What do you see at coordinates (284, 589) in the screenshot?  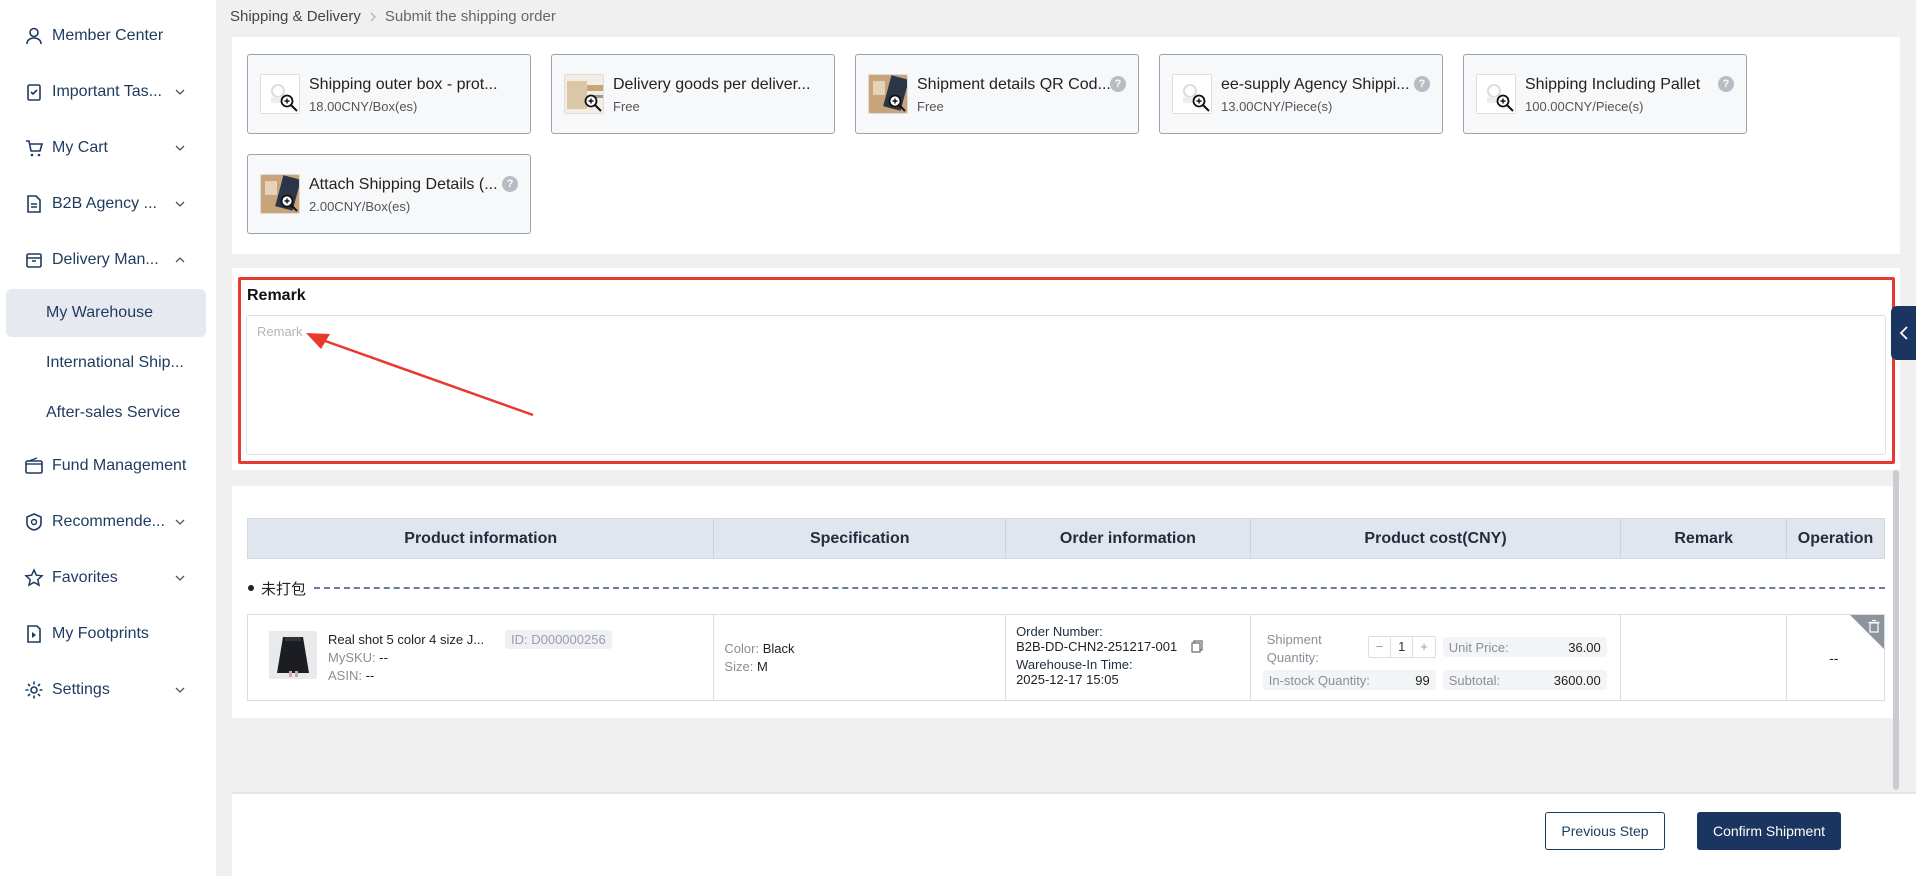 I see `group-label: 未打包` at bounding box center [284, 589].